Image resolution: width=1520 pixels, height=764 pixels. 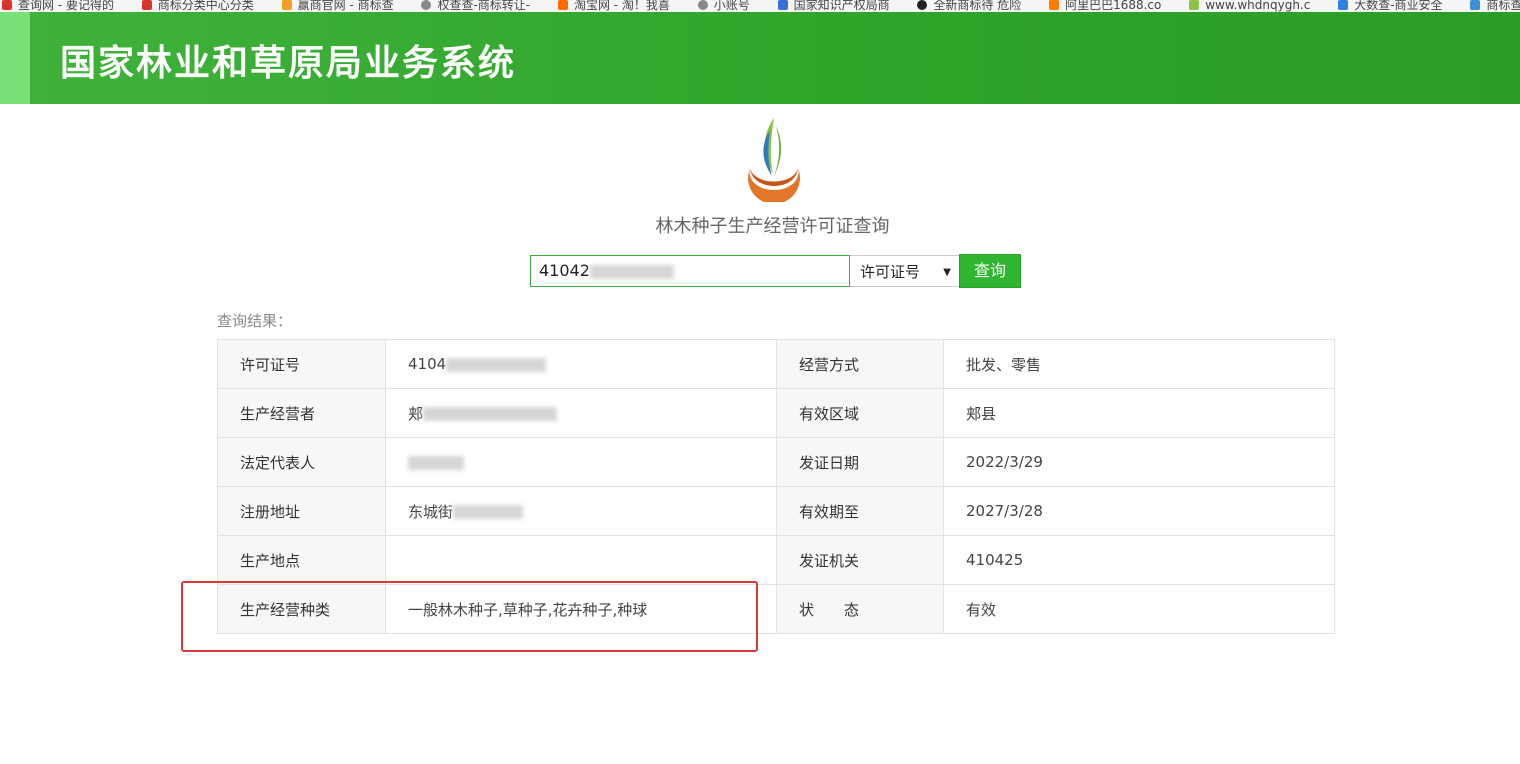 What do you see at coordinates (337, 5) in the screenshot?
I see `bookmark-item: 赢商官网 - 商标查` at bounding box center [337, 5].